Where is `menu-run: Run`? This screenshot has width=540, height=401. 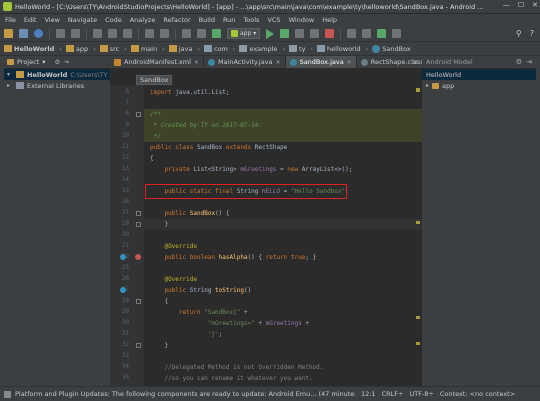 menu-run: Run is located at coordinates (229, 20).